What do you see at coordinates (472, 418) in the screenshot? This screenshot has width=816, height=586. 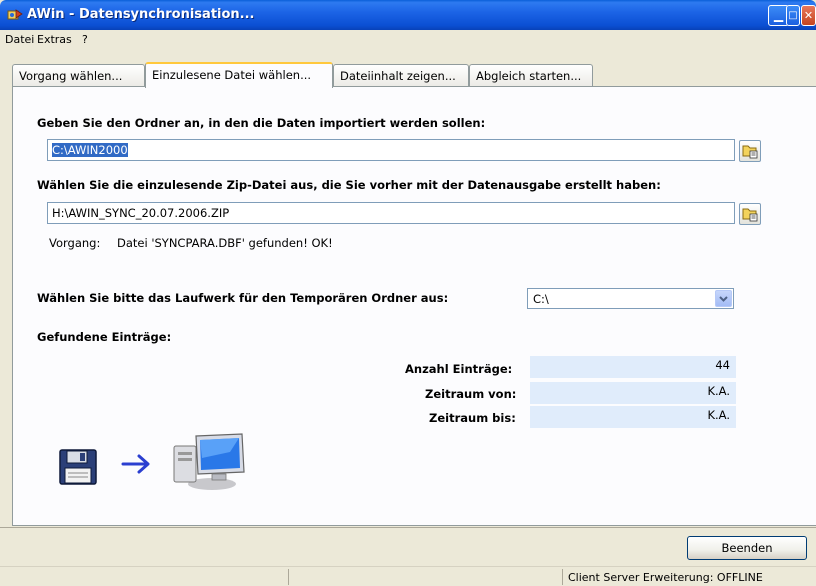 I see `to-label: Zeitraum bis:` at bounding box center [472, 418].